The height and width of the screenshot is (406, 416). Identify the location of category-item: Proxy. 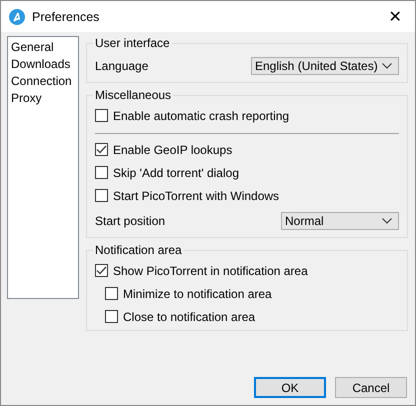
(43, 98).